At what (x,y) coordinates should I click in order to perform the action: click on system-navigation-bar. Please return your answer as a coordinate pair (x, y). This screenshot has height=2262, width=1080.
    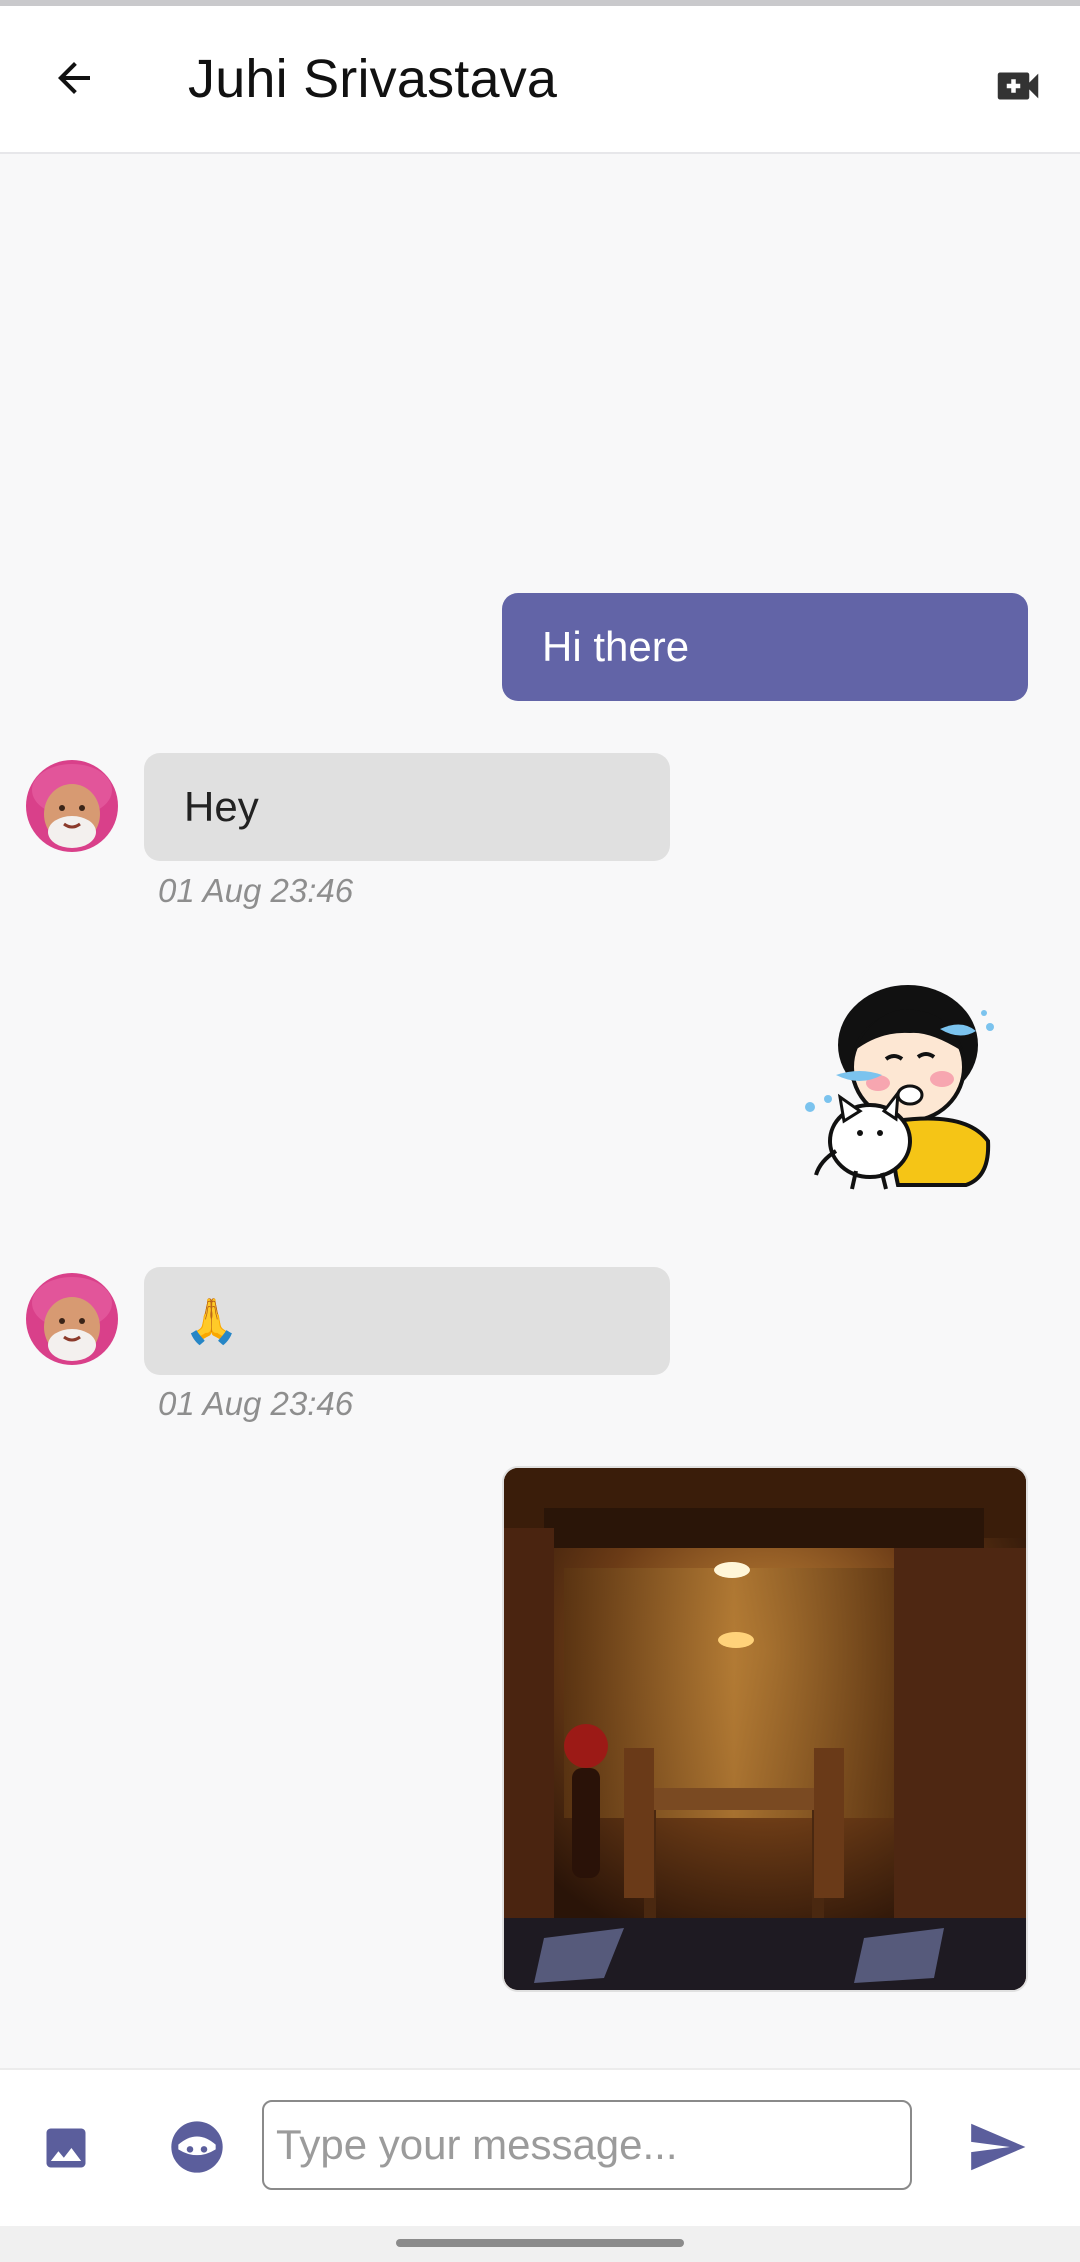
    Looking at the image, I should click on (540, 2244).